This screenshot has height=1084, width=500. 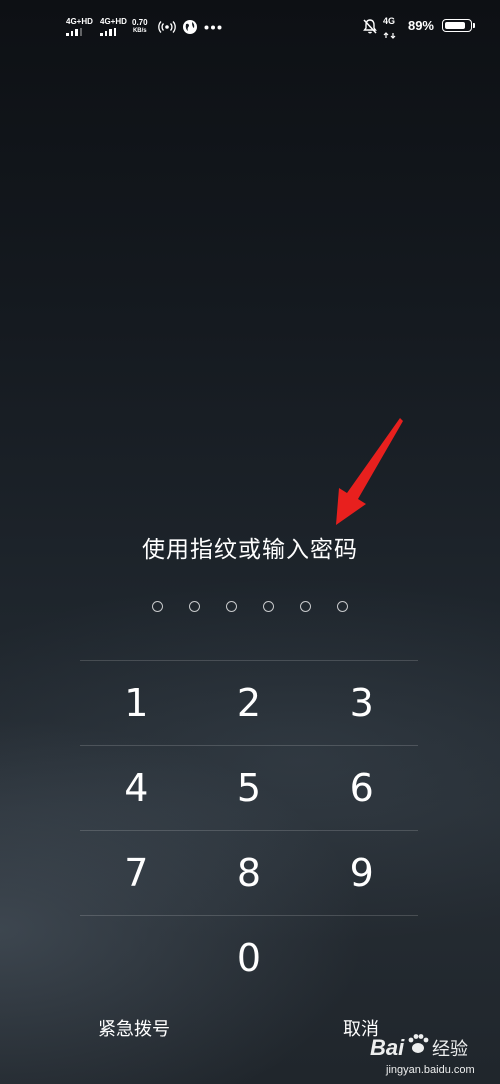 I want to click on emergency-call-button: 紧急拨号, so click(x=134, y=1028).